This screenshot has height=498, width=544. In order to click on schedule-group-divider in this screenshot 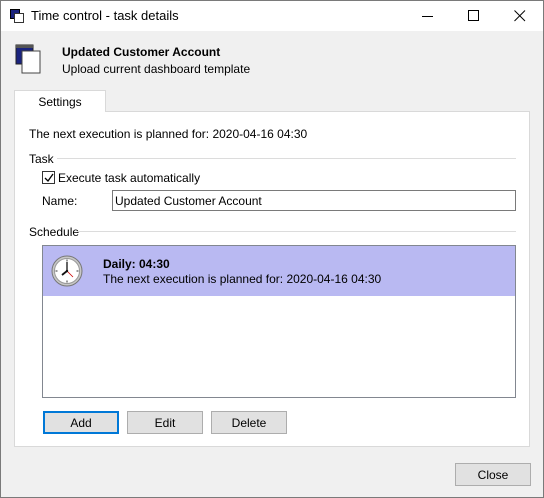, I will do `click(296, 231)`.